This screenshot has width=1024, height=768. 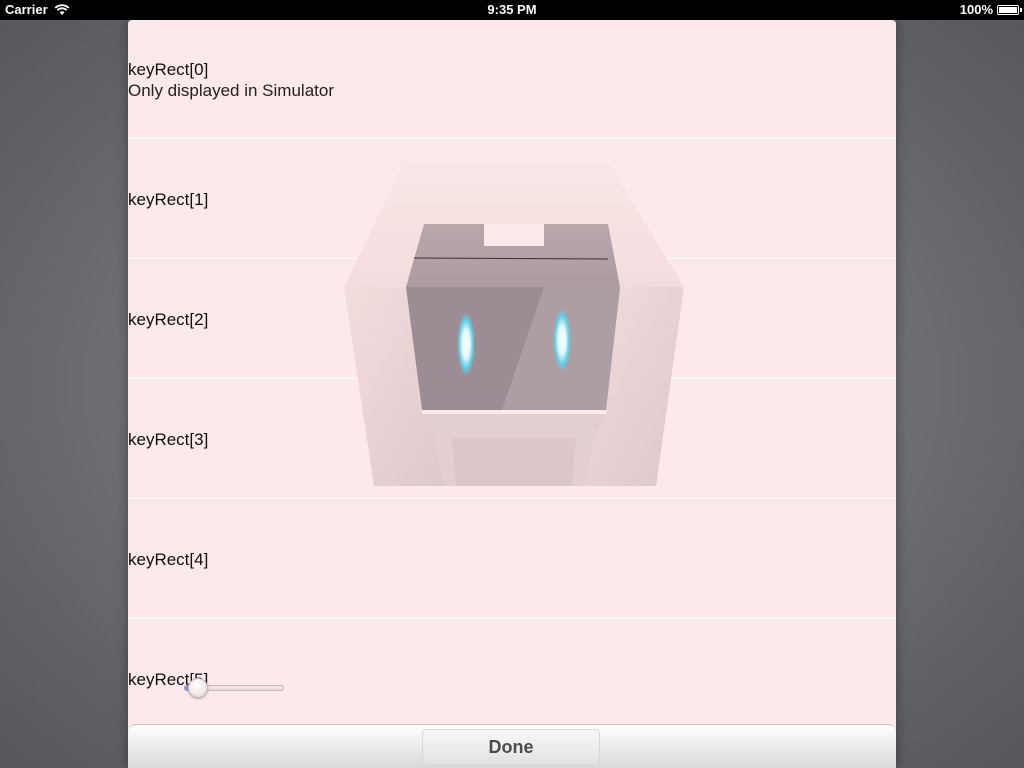 What do you see at coordinates (512, 439) in the screenshot?
I see `key-rect-row-3: keyRect[3]` at bounding box center [512, 439].